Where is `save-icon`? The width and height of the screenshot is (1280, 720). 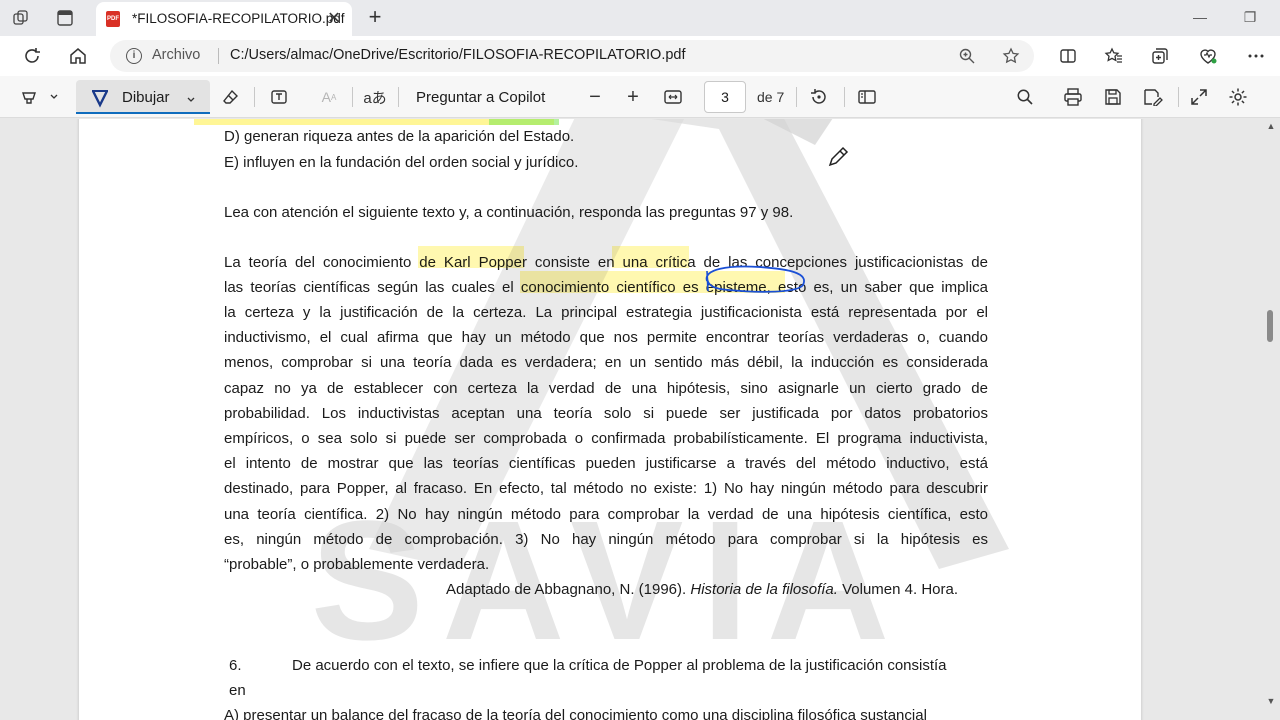 save-icon is located at coordinates (1113, 97).